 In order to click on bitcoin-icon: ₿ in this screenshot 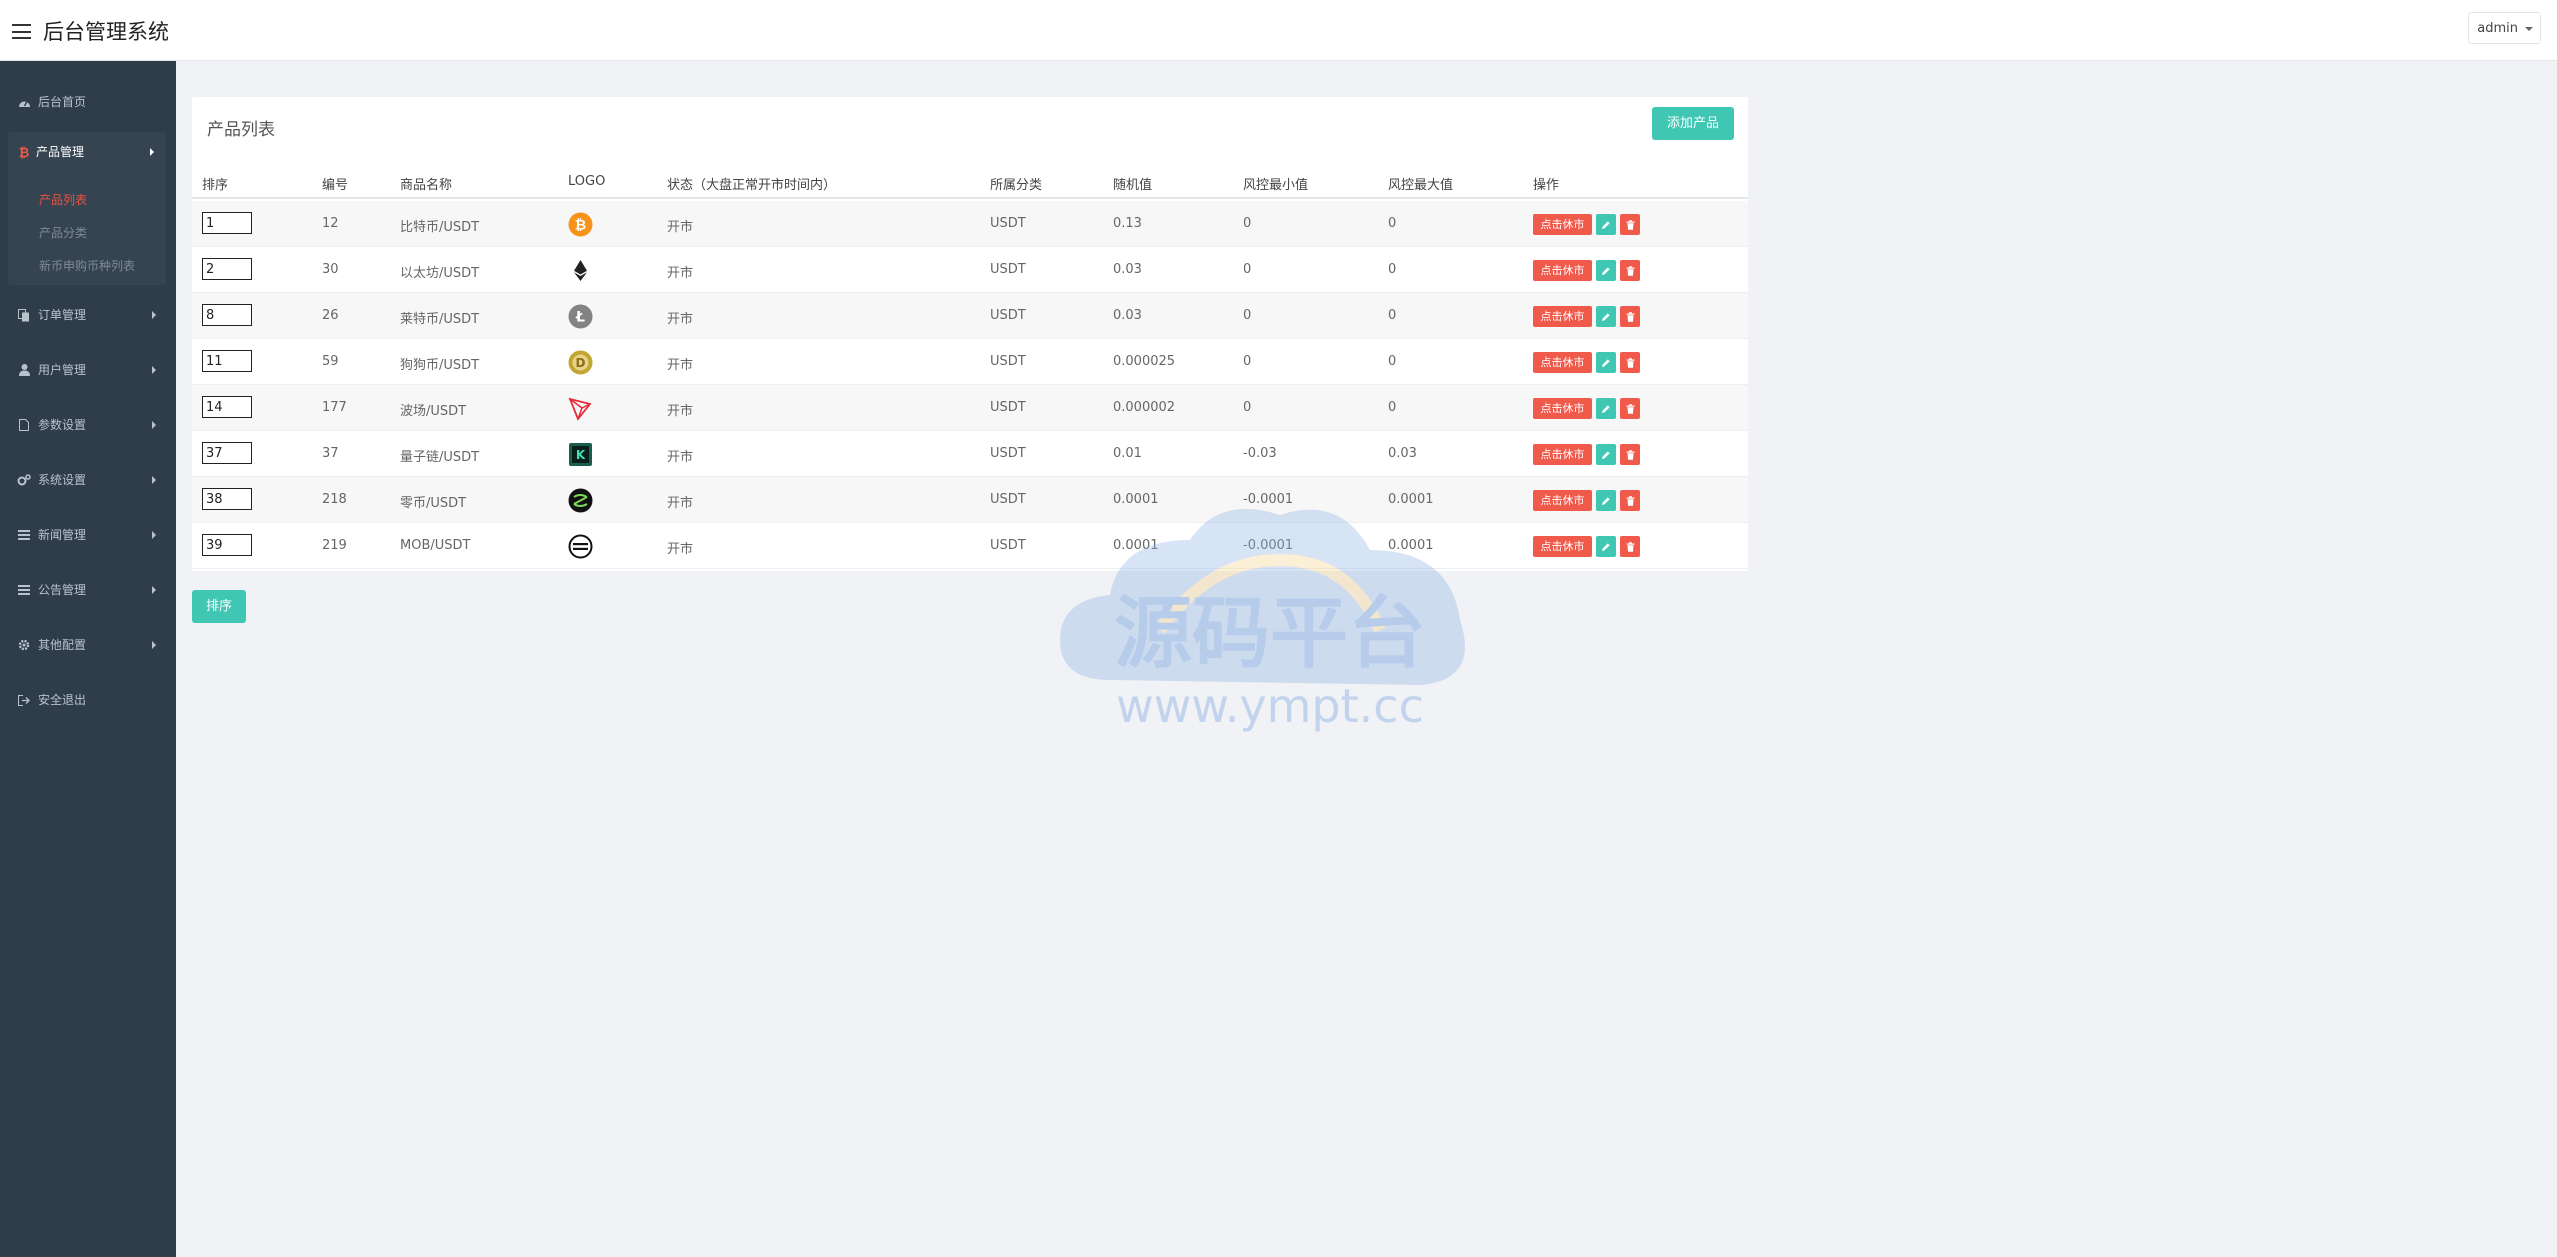, I will do `click(24, 152)`.